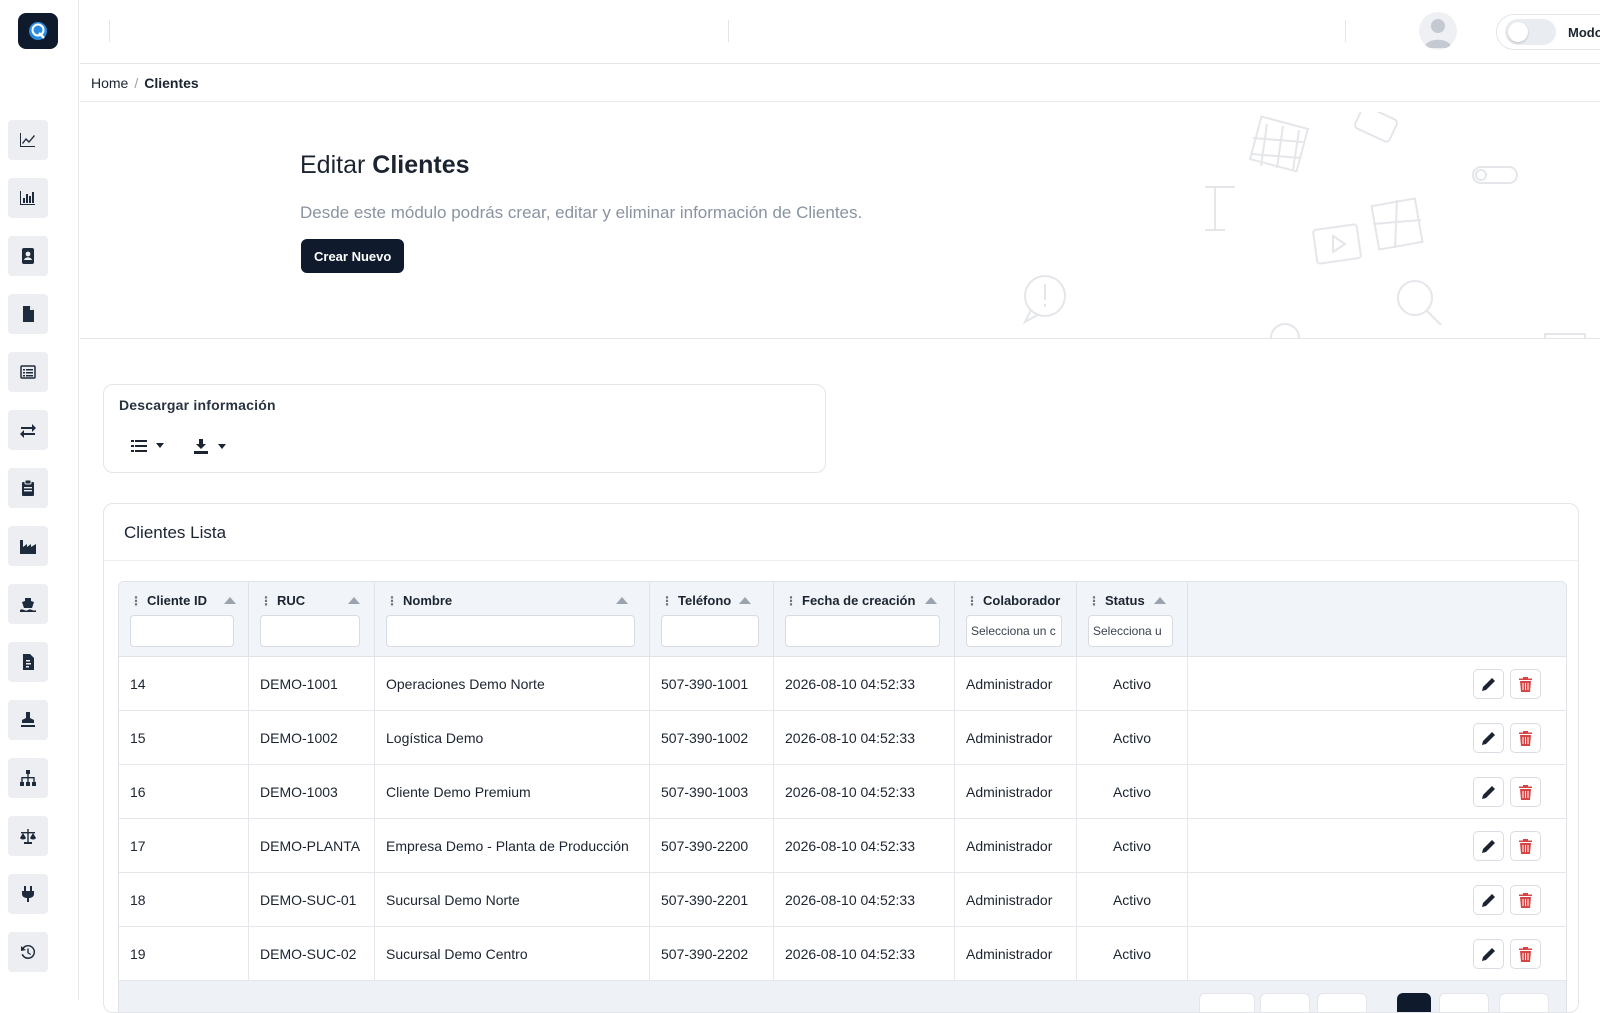 The image size is (1600, 1013). I want to click on plug-icon, so click(28, 894).